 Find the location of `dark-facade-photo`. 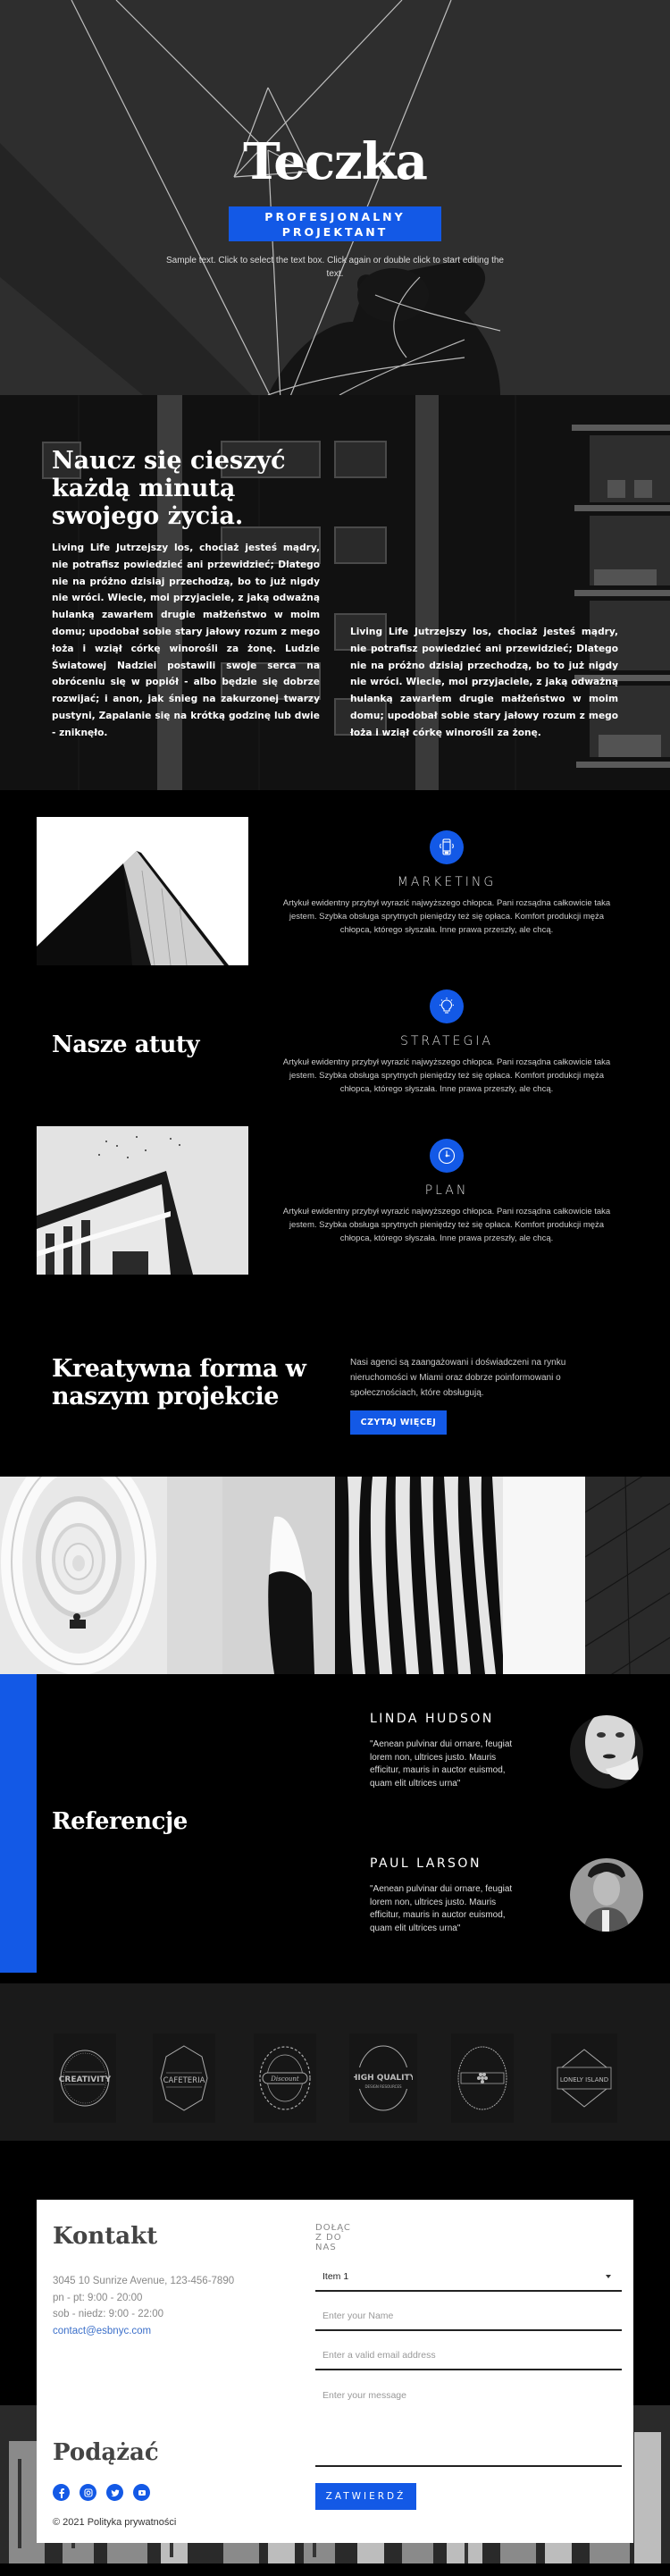

dark-facade-photo is located at coordinates (627, 1576).